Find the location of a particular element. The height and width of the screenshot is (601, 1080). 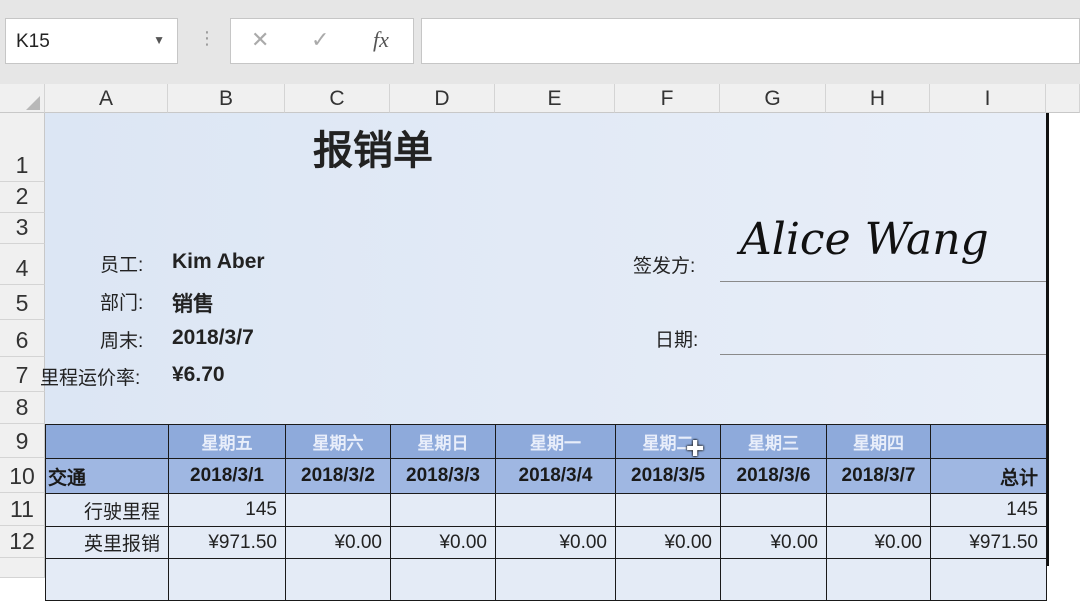

column-header-E: E is located at coordinates (555, 98).